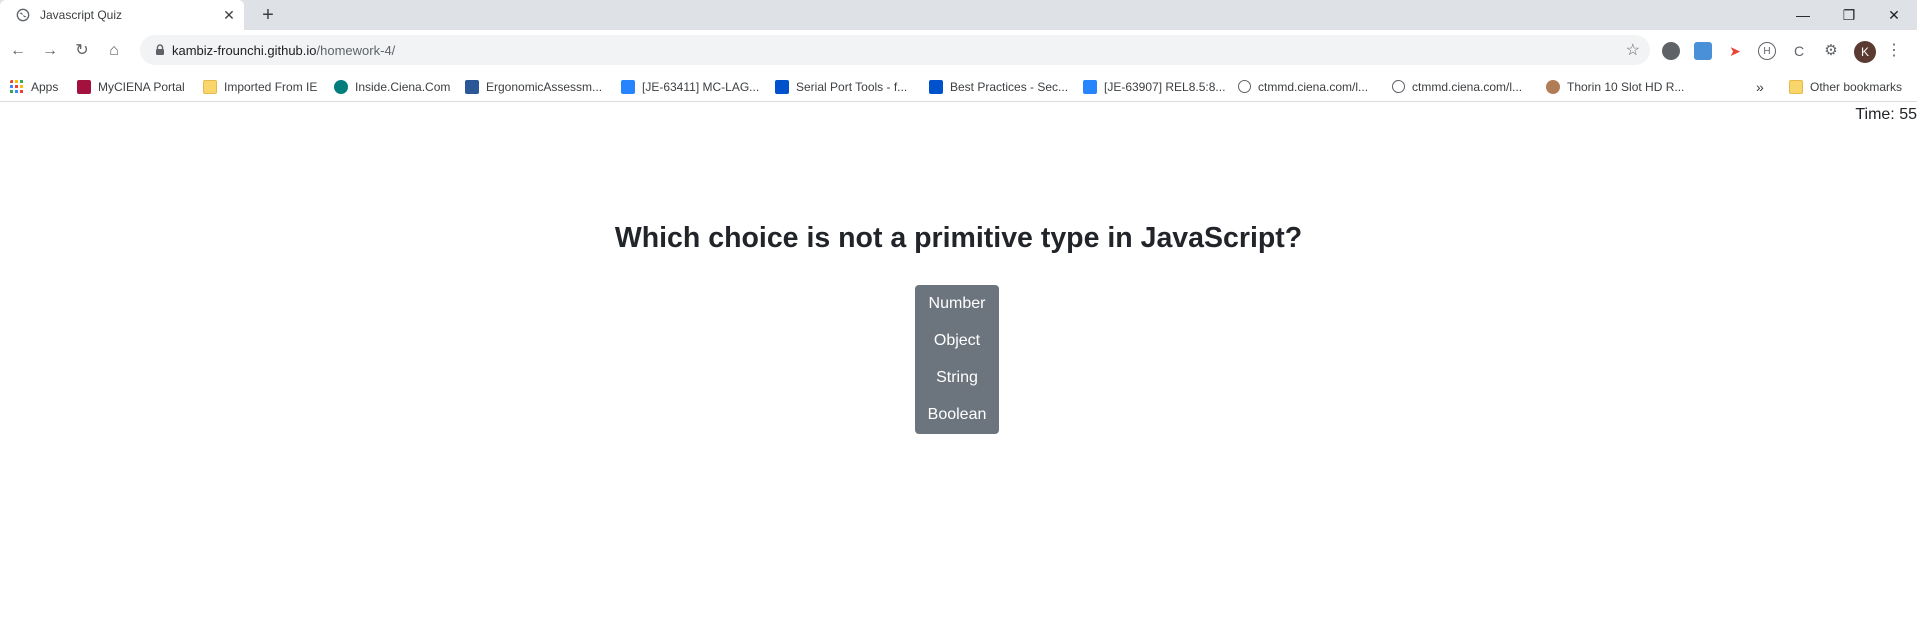 The image size is (1917, 634). What do you see at coordinates (957, 414) in the screenshot?
I see `choice-button: Boolean` at bounding box center [957, 414].